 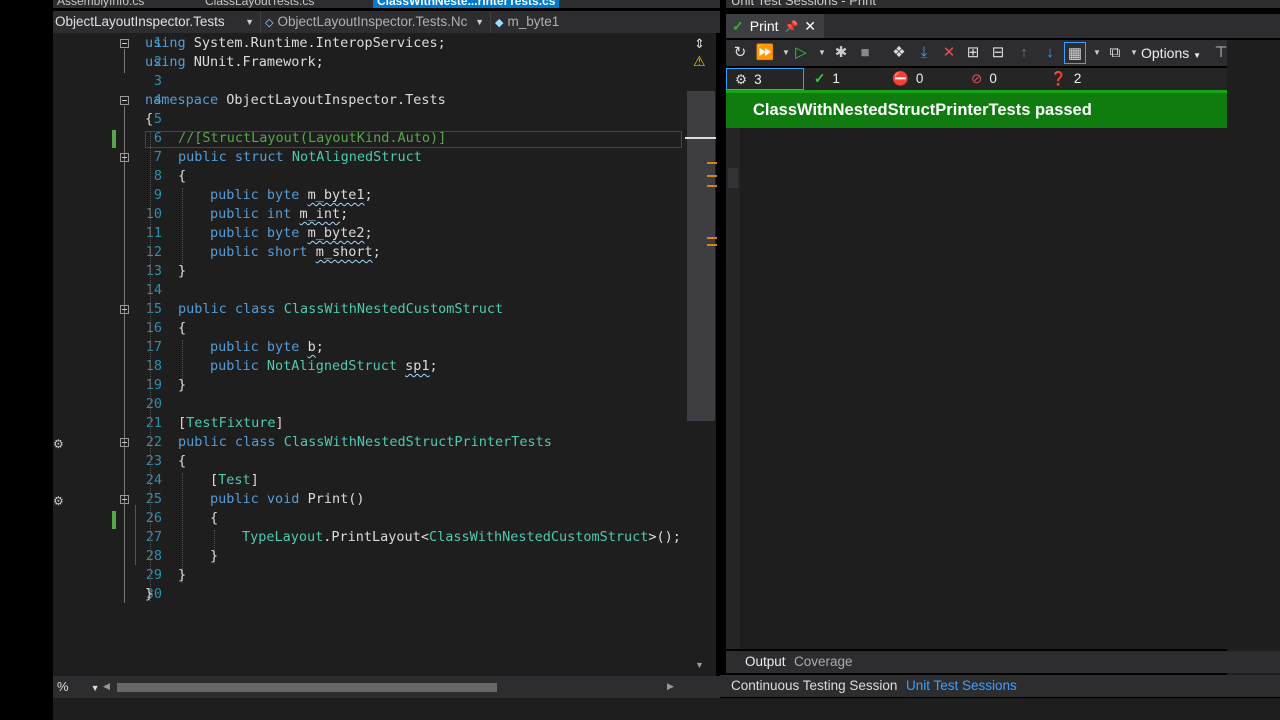 What do you see at coordinates (792, 26) in the screenshot?
I see `pin-icon: 📌` at bounding box center [792, 26].